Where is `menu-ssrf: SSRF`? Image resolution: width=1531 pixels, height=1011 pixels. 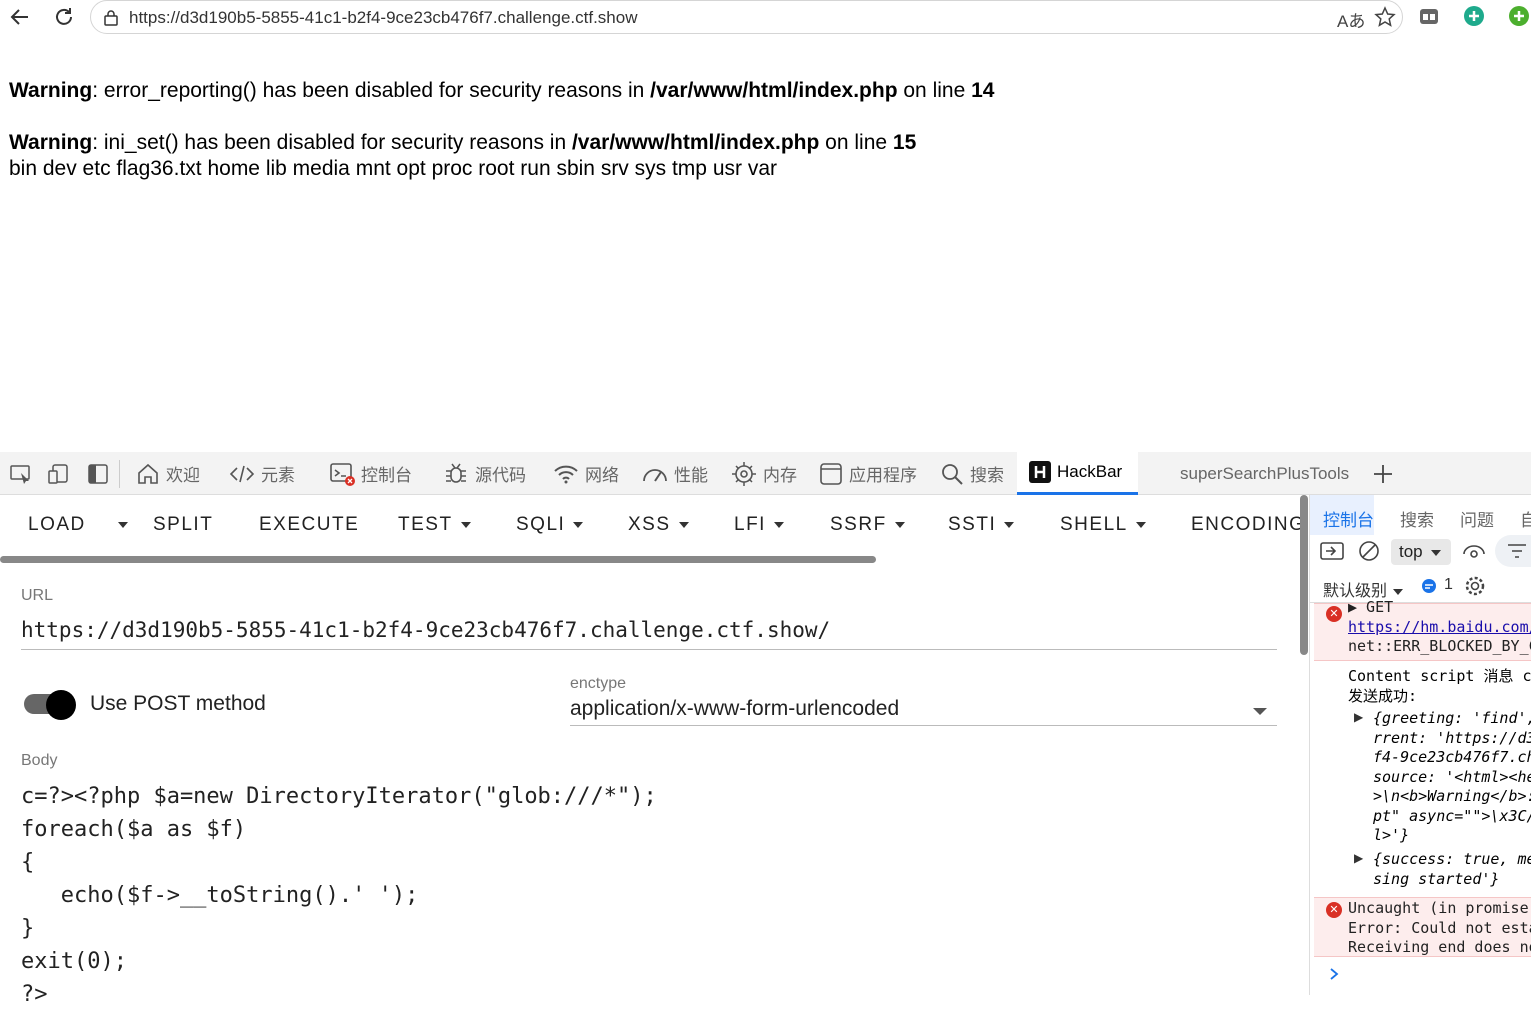 menu-ssrf: SSRF is located at coordinates (867, 525).